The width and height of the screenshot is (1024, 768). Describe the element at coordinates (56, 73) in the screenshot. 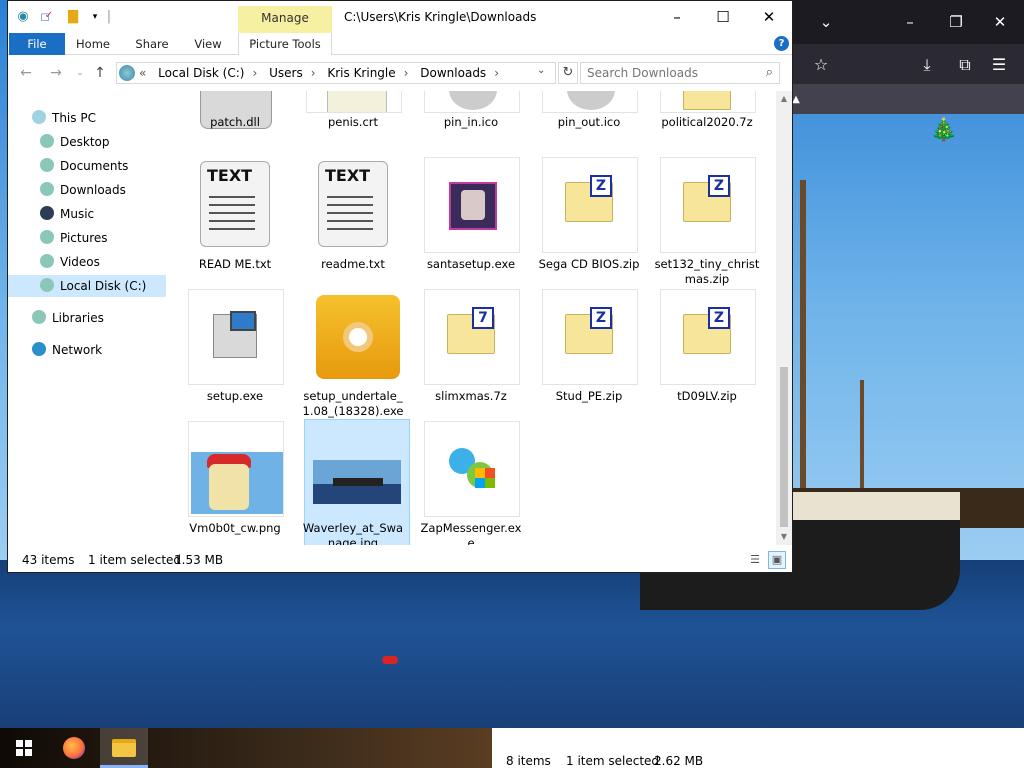

I see `forward-arrow-icon: →` at that location.